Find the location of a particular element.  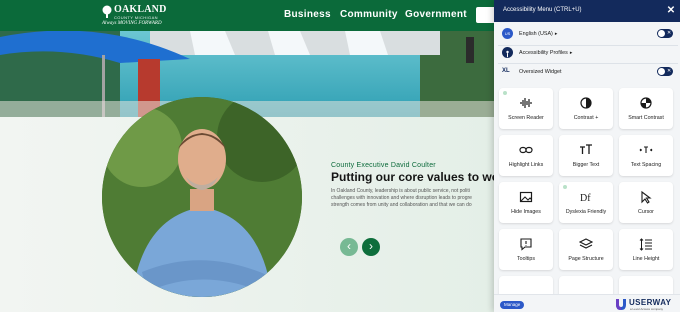

tile-tooltips: Tooltips is located at coordinates (526, 249).